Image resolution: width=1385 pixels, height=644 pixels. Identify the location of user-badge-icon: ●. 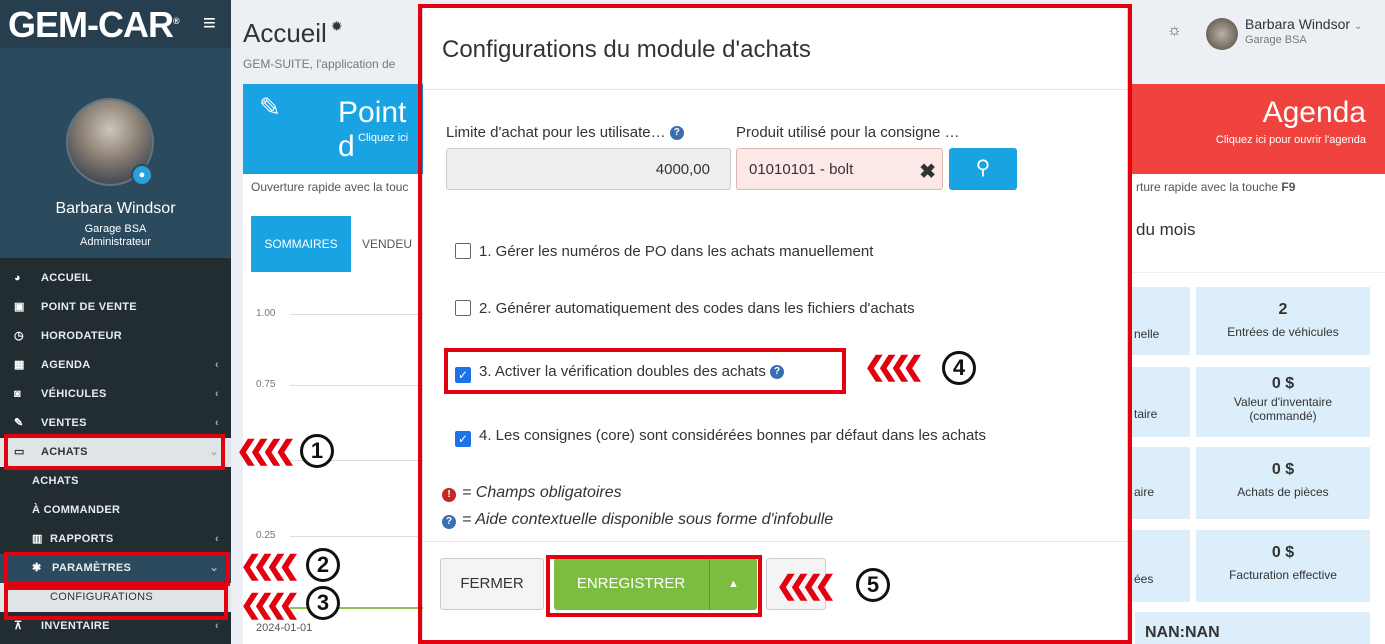
(142, 175).